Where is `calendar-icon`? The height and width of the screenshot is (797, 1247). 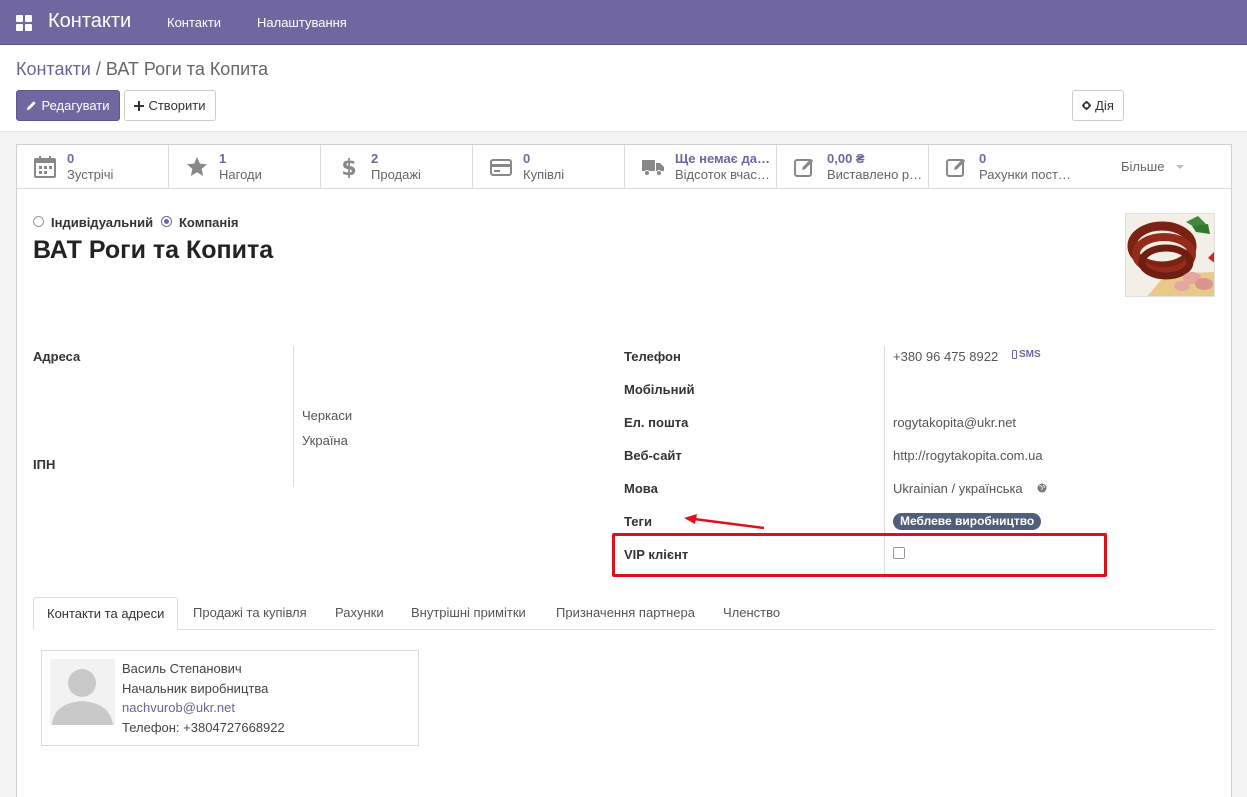 calendar-icon is located at coordinates (45, 167).